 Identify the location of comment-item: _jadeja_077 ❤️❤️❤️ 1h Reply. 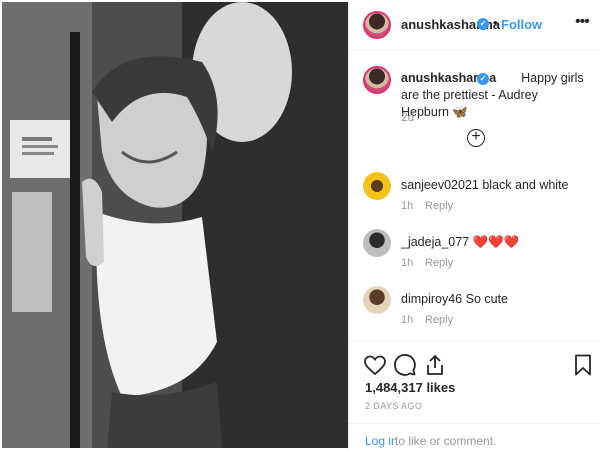
(474, 257).